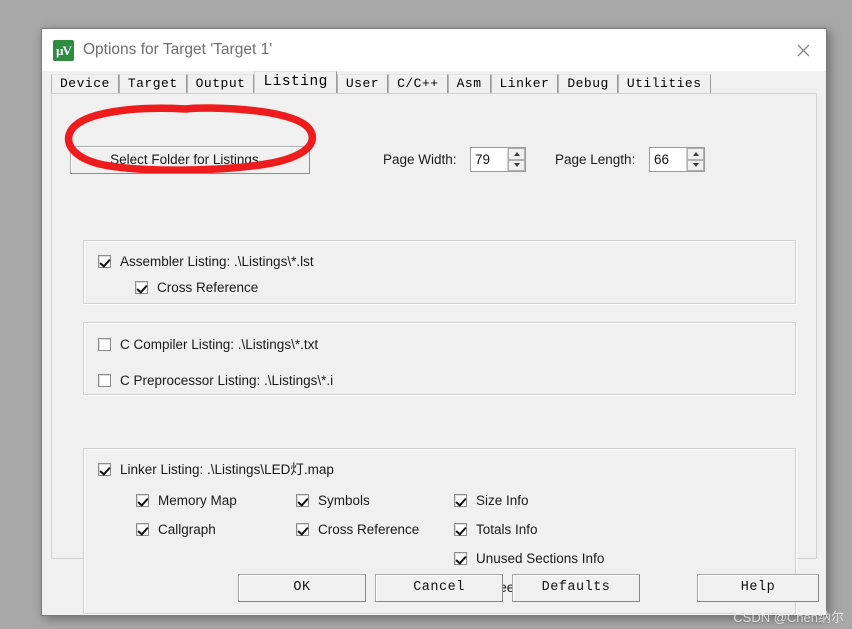 The height and width of the screenshot is (629, 852). I want to click on assembler-listing-checkbox-row: Assembler Listing: .\Listings\*.lst, so click(206, 261).